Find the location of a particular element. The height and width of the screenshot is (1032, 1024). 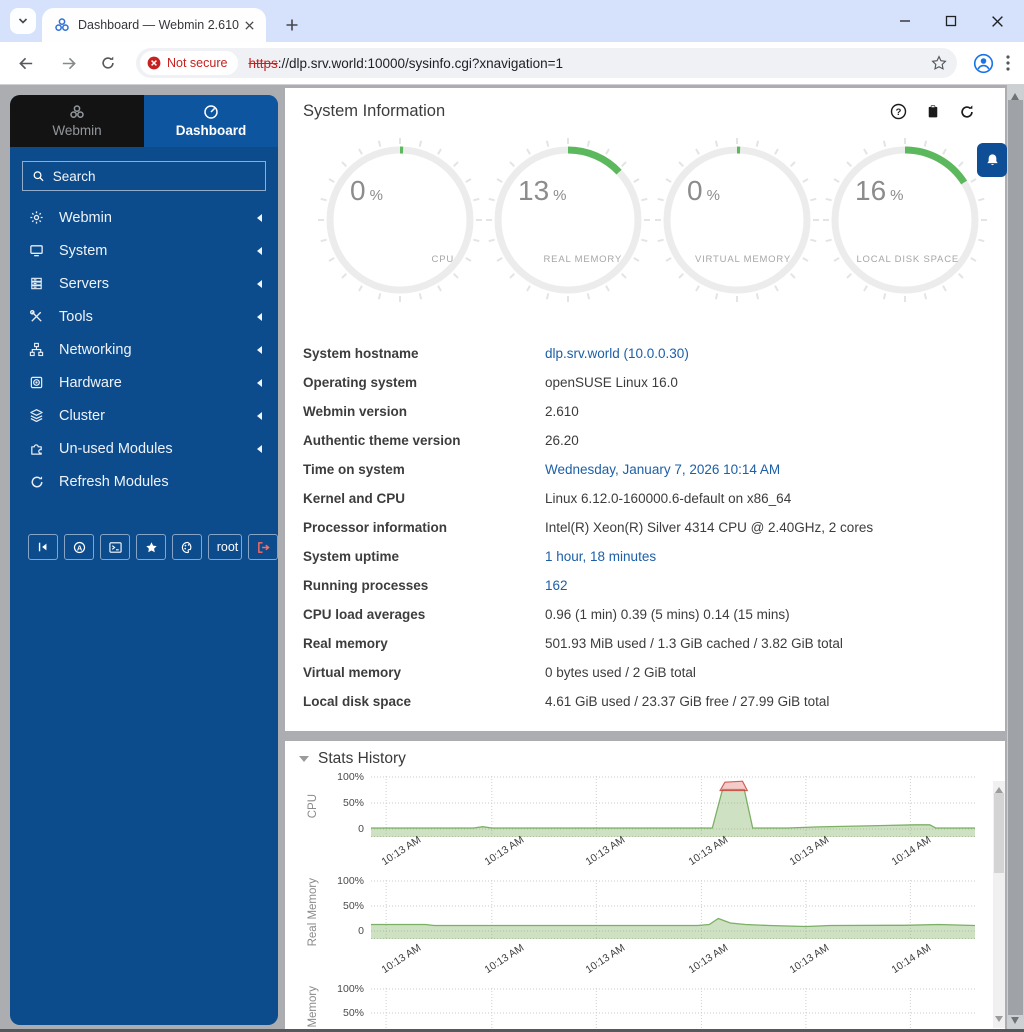

sidebar-search is located at coordinates (144, 176).